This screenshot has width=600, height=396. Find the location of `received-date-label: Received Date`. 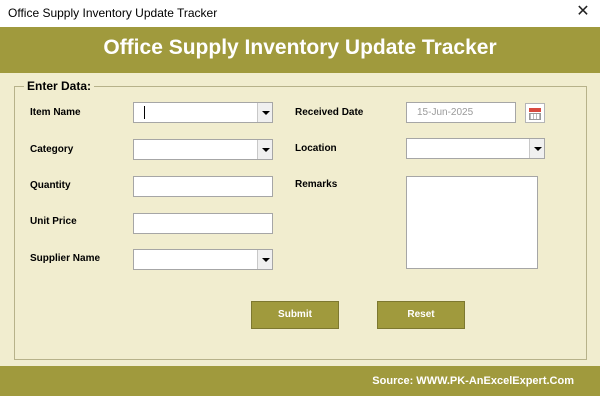

received-date-label: Received Date is located at coordinates (329, 112).